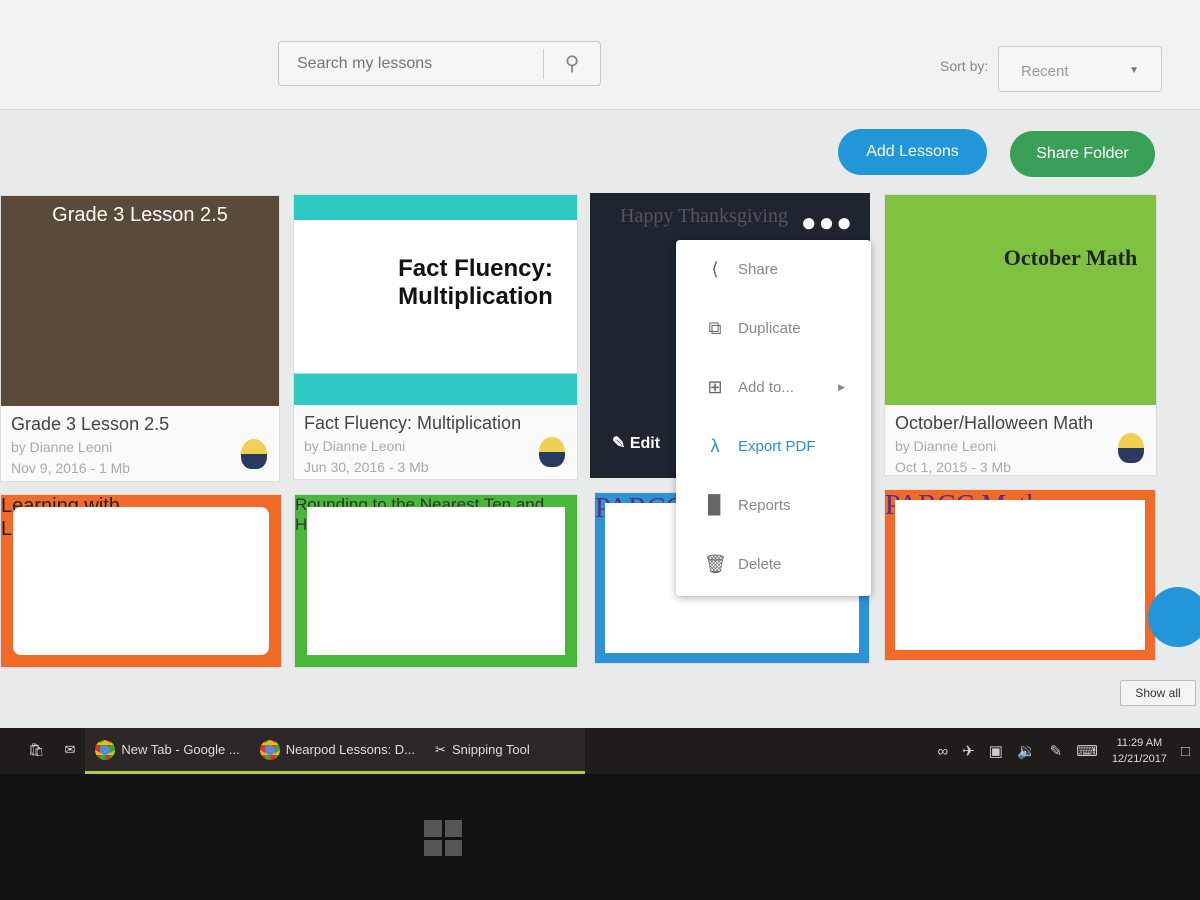 The width and height of the screenshot is (1200, 900). Describe the element at coordinates (715, 505) in the screenshot. I see `reports-icon: ▉` at that location.